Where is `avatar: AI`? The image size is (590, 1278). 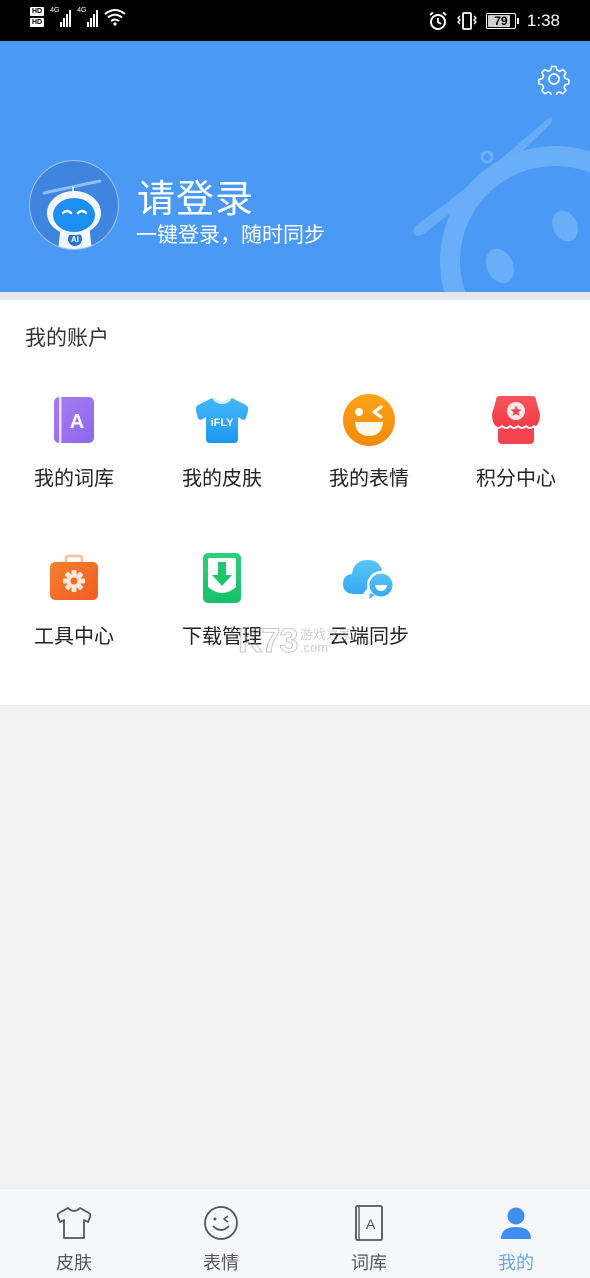
avatar: AI is located at coordinates (74, 205).